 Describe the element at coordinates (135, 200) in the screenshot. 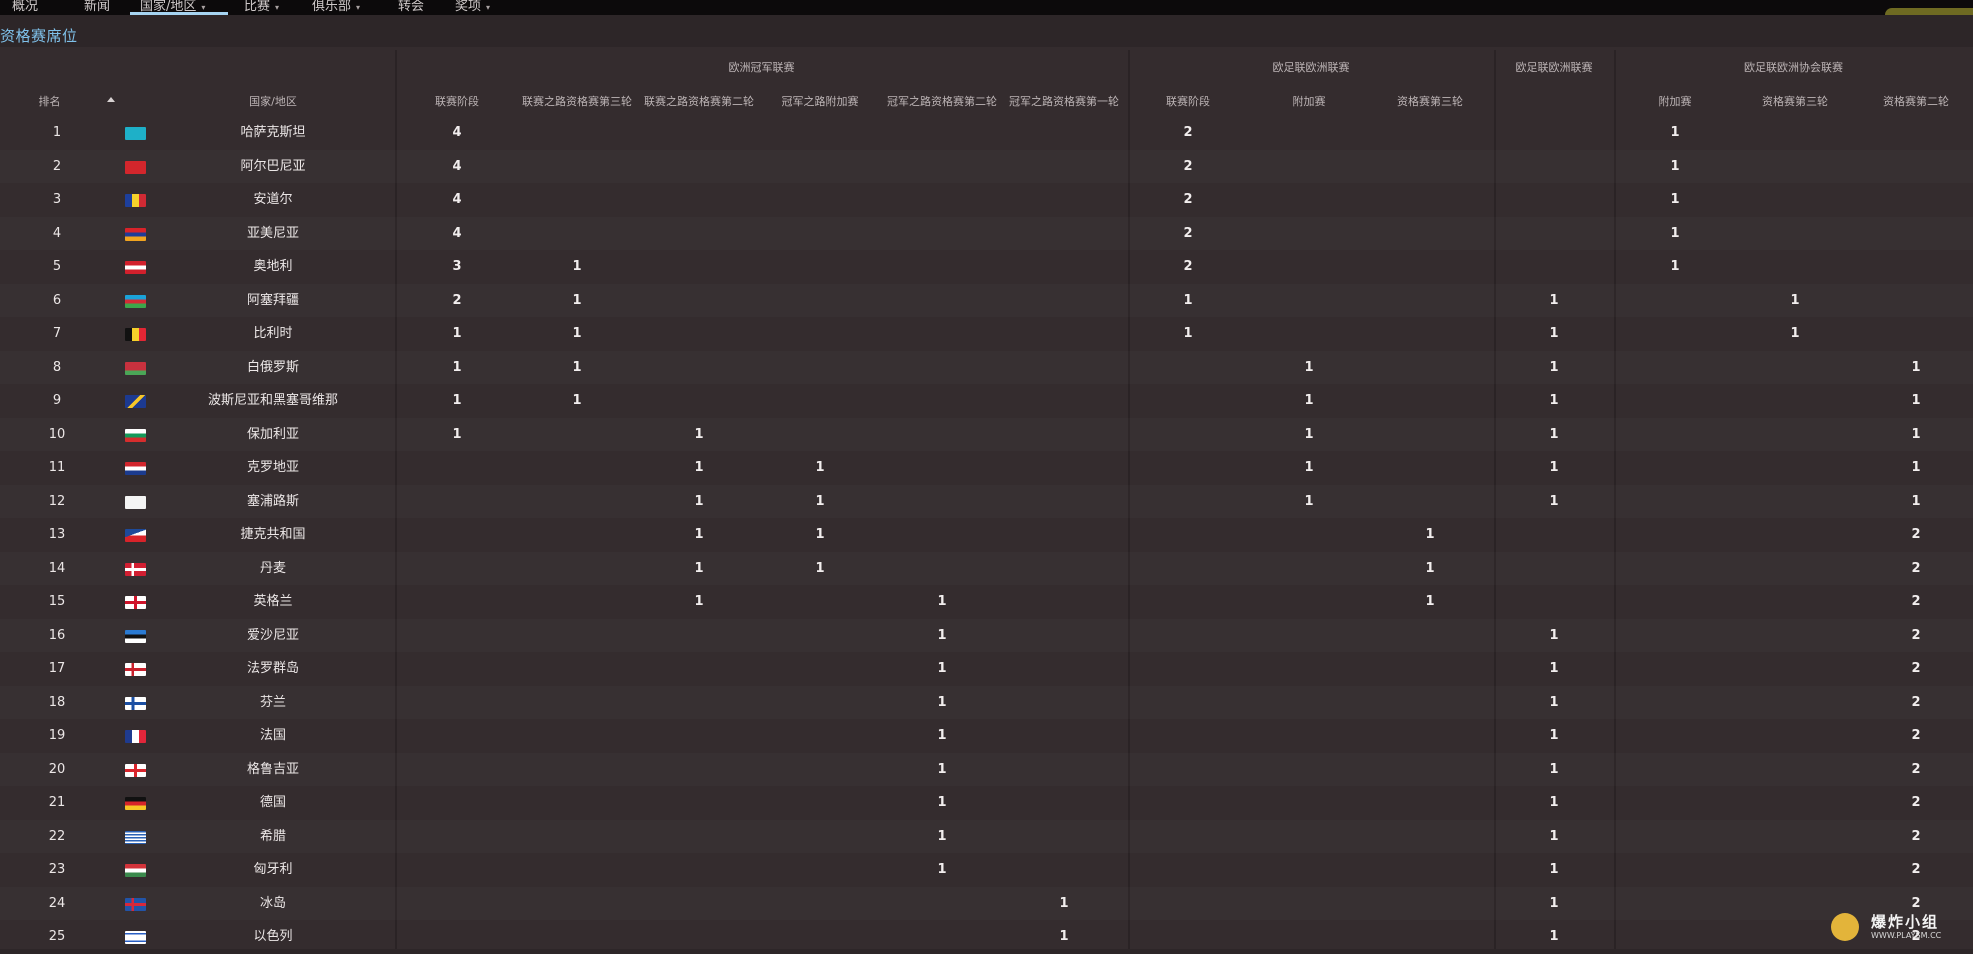

I see `flag-icon-ad` at that location.